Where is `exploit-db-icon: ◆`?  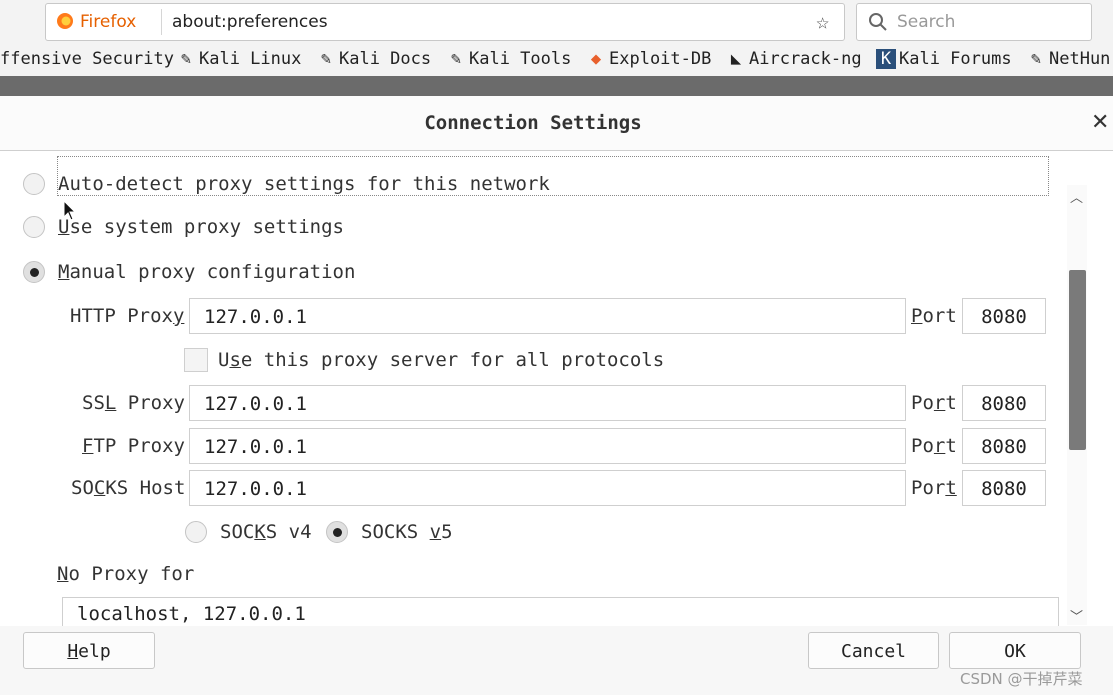
exploit-db-icon: ◆ is located at coordinates (596, 59).